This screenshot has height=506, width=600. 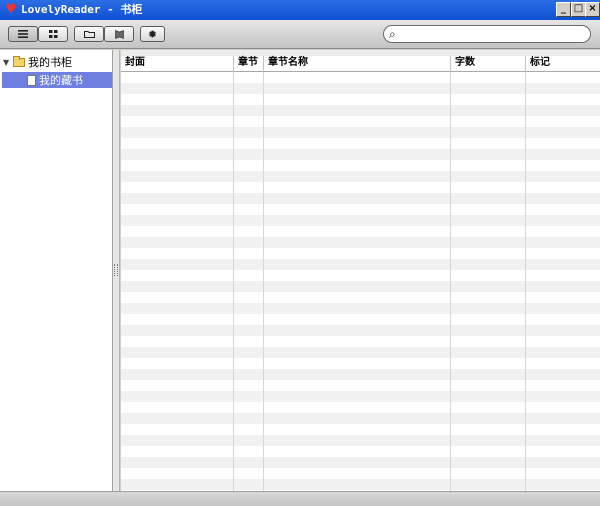 I want to click on list-view-button, so click(x=23, y=34).